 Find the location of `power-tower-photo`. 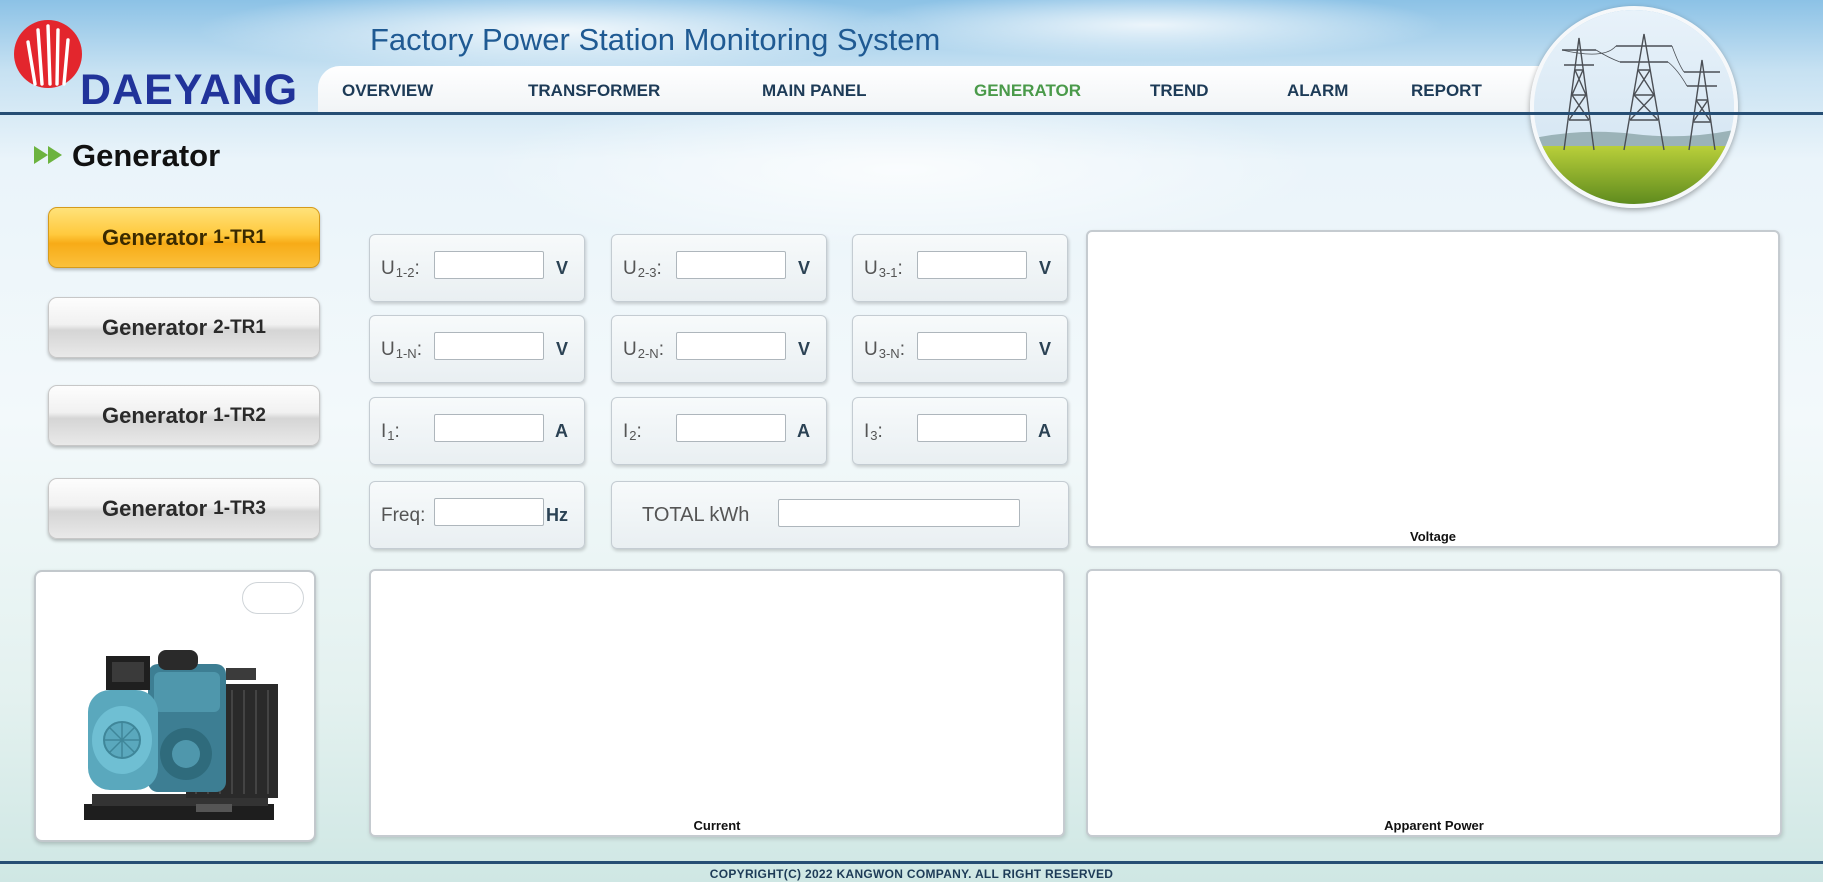

power-tower-photo is located at coordinates (1634, 107).